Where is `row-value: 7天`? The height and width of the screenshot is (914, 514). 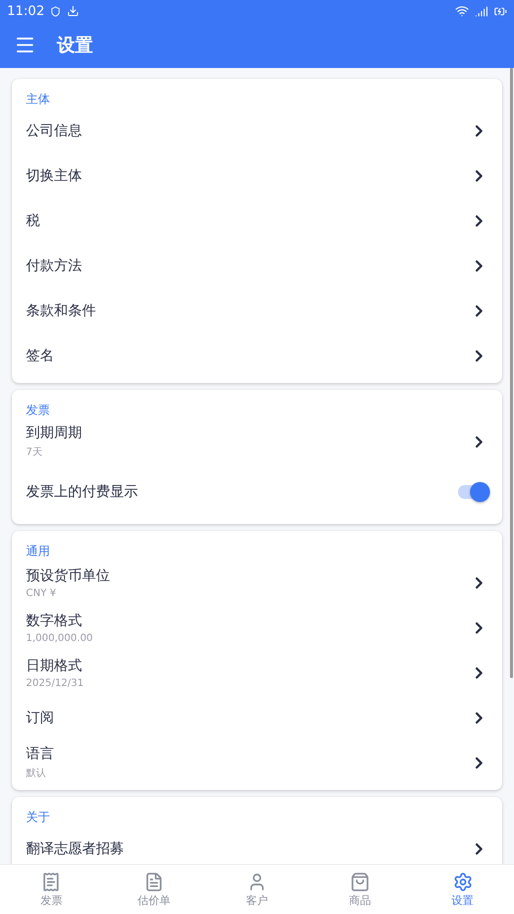 row-value: 7天 is located at coordinates (35, 452).